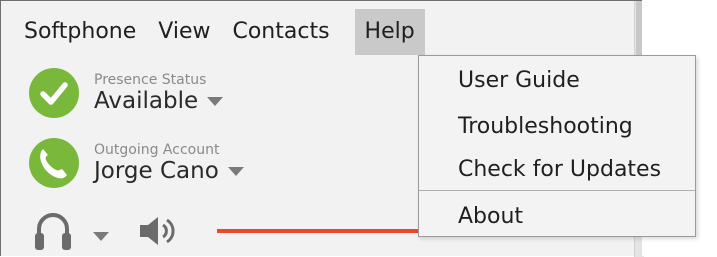  I want to click on speaker-icon, so click(156, 233).